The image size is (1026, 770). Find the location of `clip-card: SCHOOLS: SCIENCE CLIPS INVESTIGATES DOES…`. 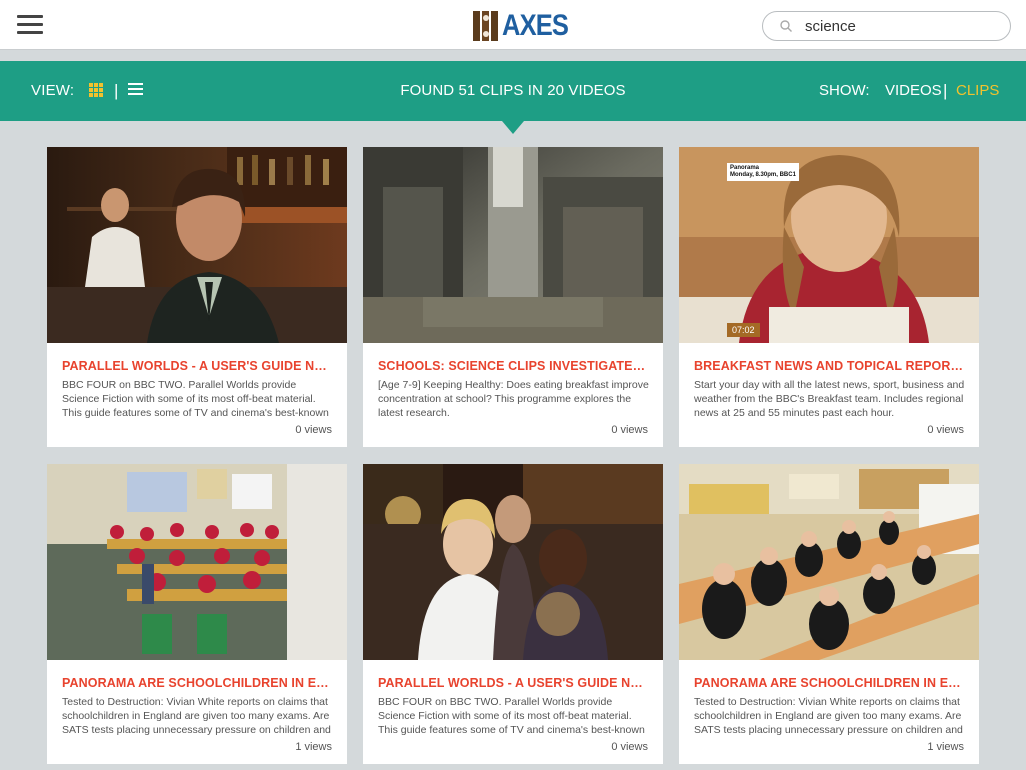

clip-card: SCHOOLS: SCIENCE CLIPS INVESTIGATES DOES… is located at coordinates (513, 297).